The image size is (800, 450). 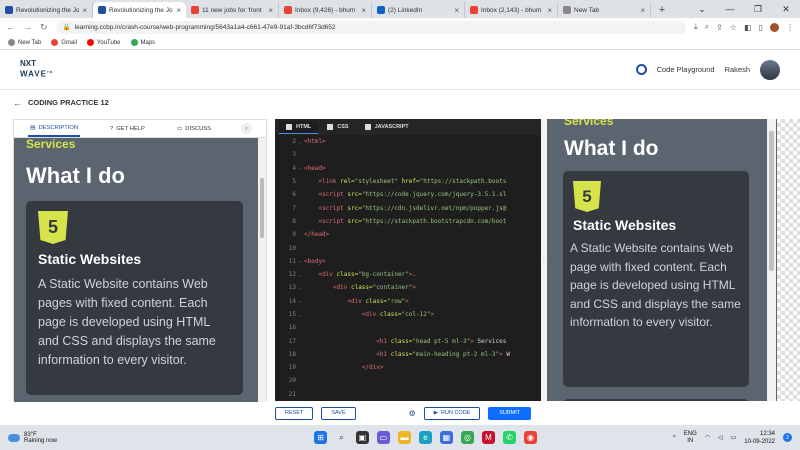 What do you see at coordinates (64, 42) in the screenshot?
I see `bookmark-item: Gmail` at bounding box center [64, 42].